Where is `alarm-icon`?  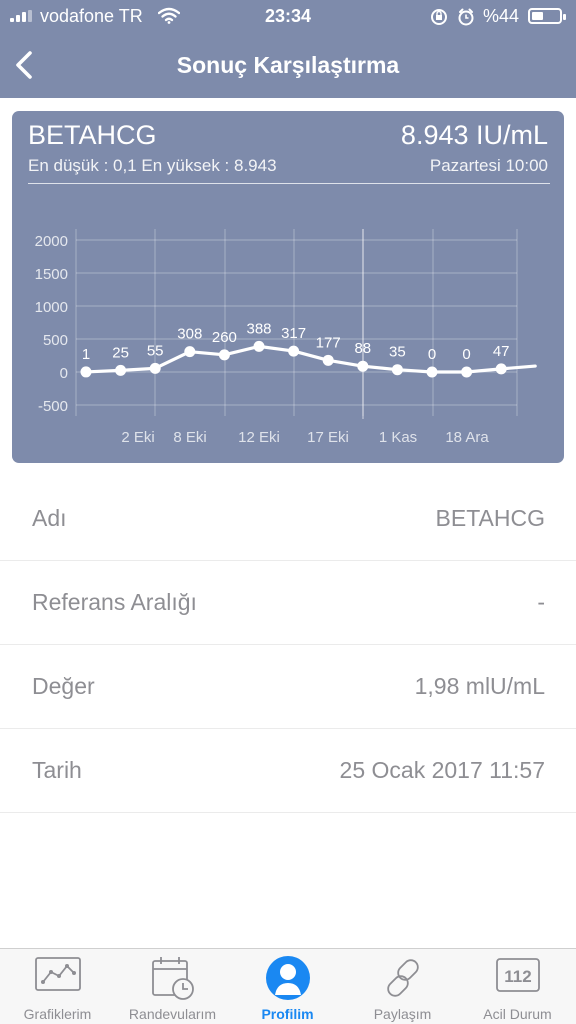
alarm-icon is located at coordinates (466, 17).